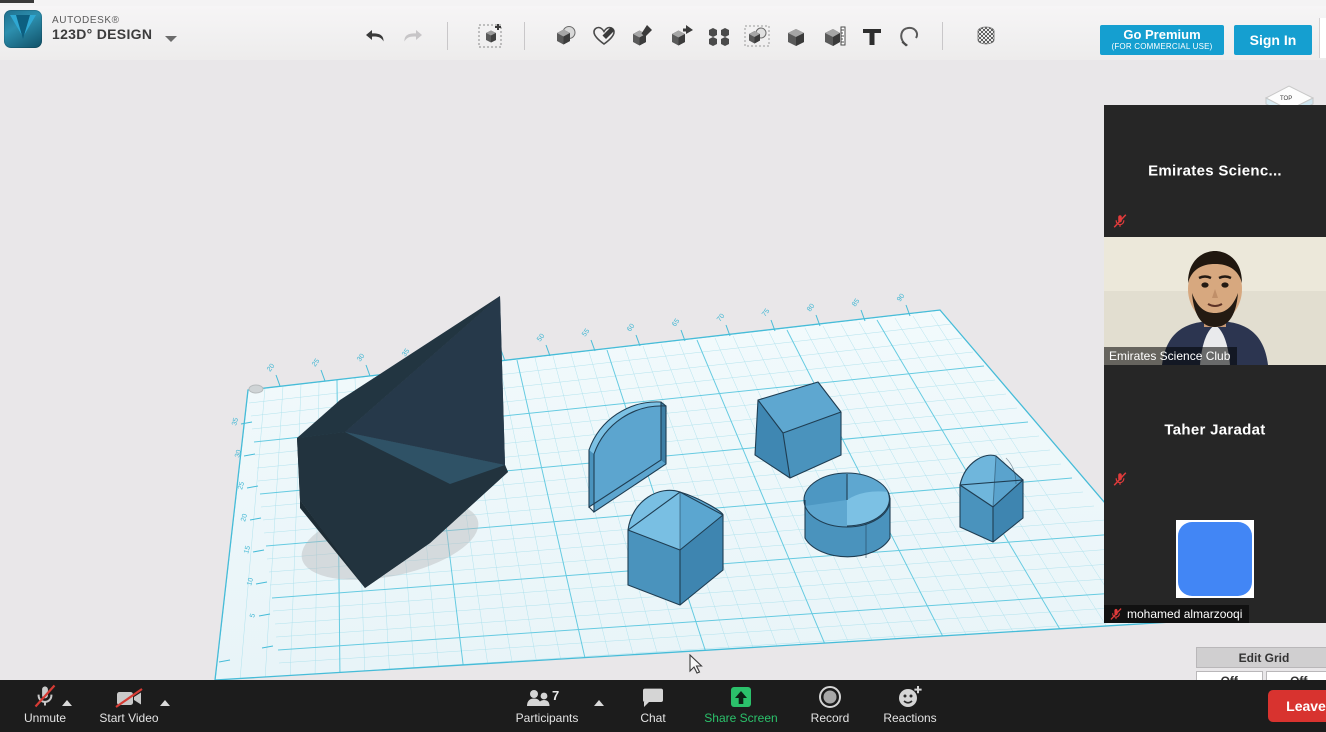 The height and width of the screenshot is (732, 1326). I want to click on record-button: Record, so click(830, 704).